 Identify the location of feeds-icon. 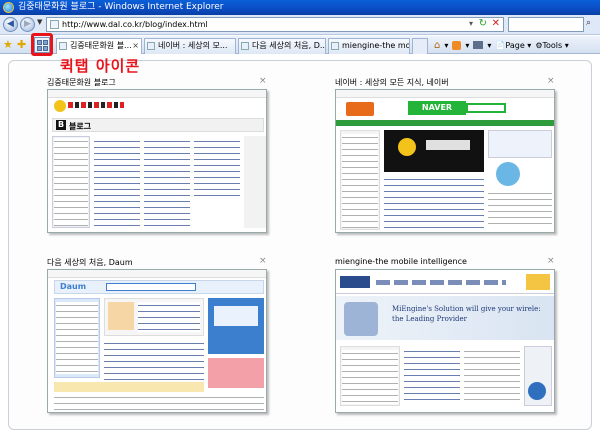
(457, 45).